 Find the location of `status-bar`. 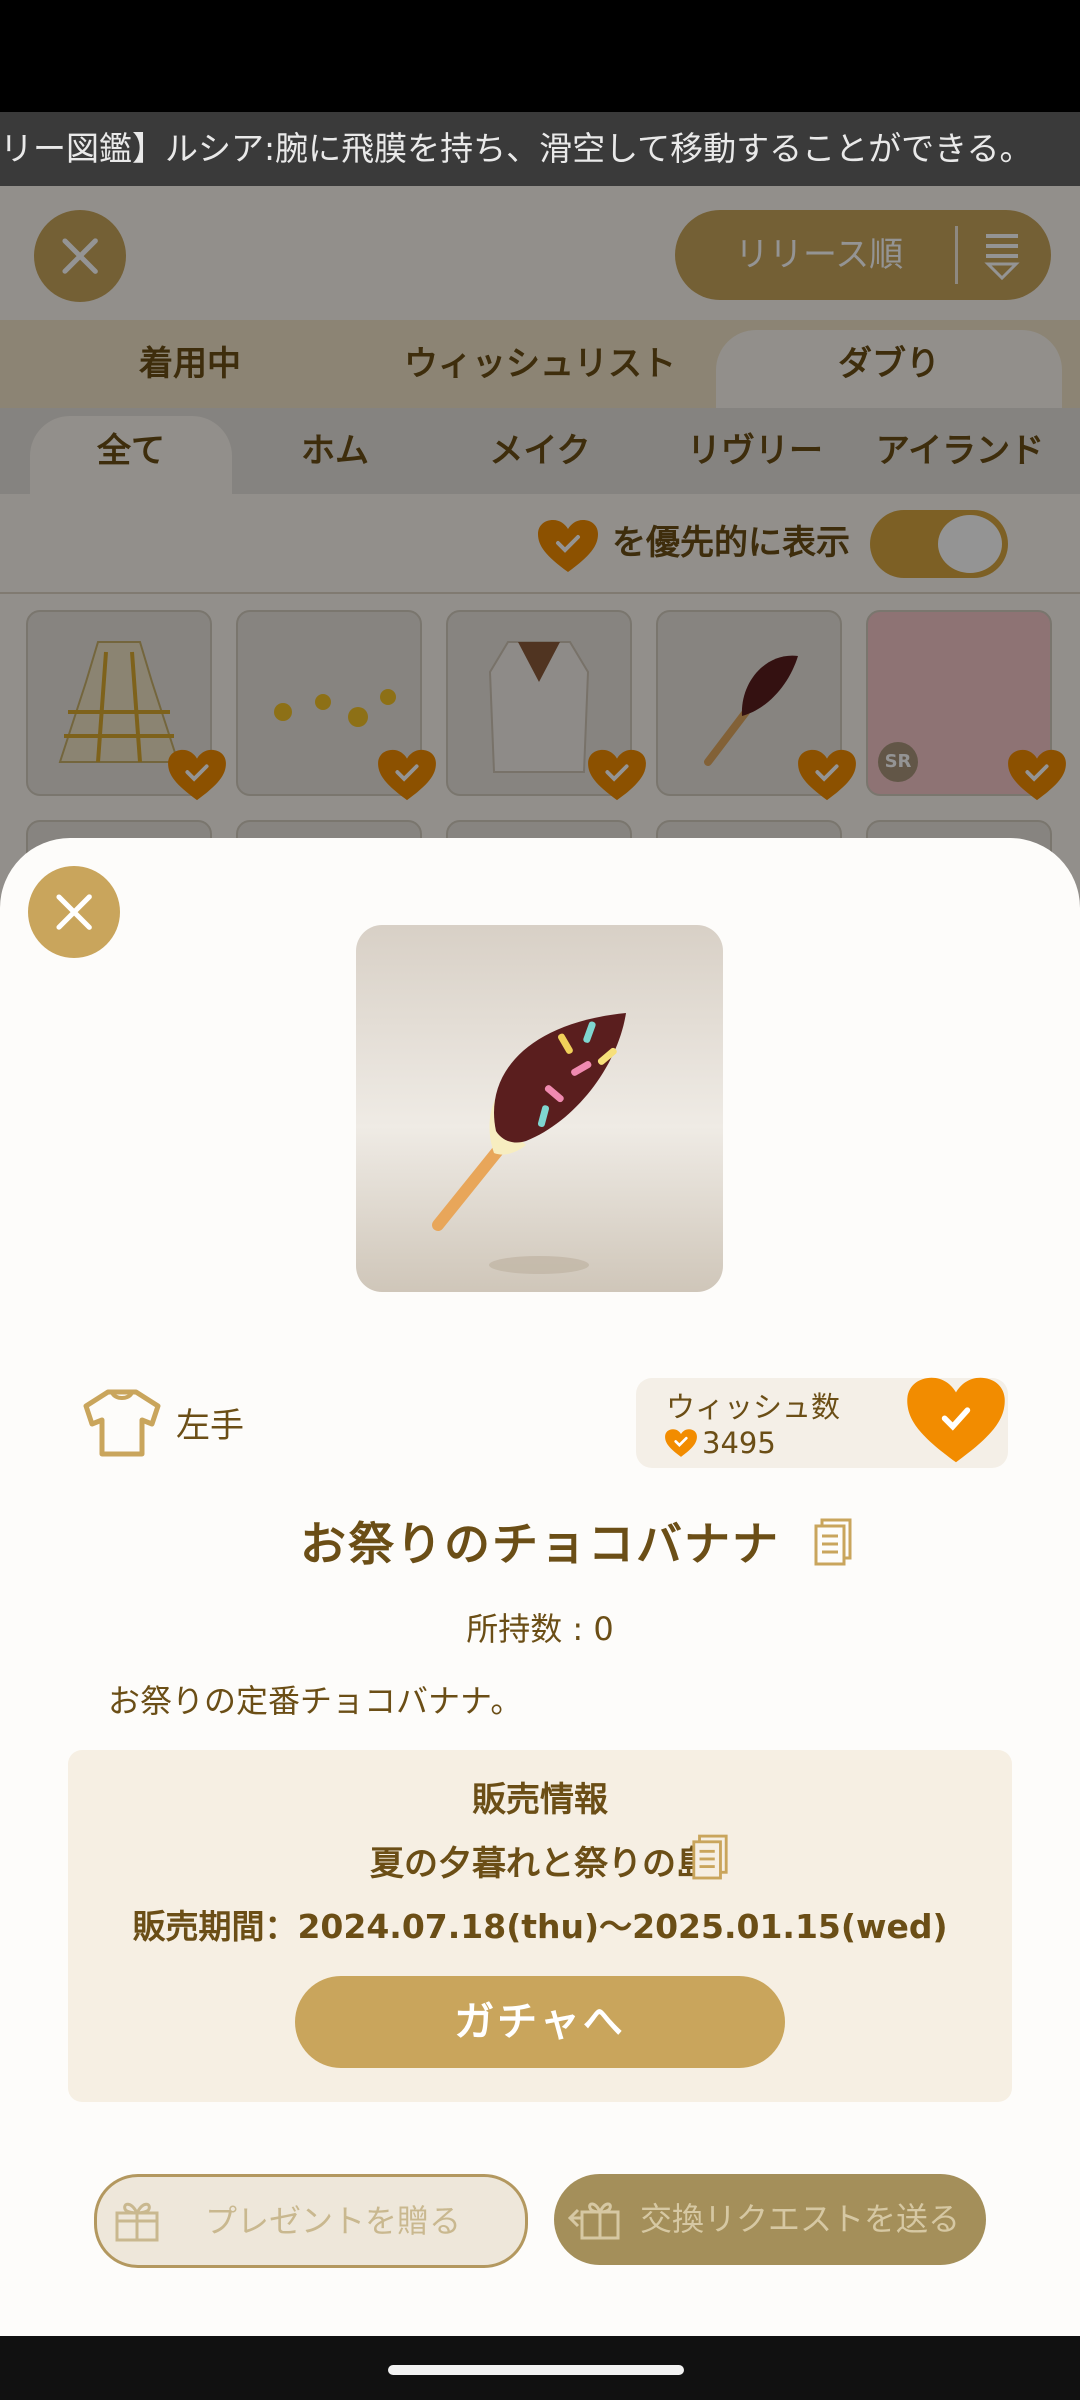

status-bar is located at coordinates (540, 56).